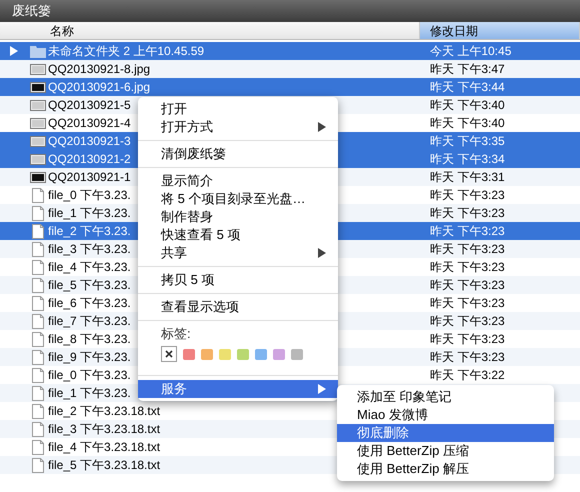 The height and width of the screenshot is (492, 580). Describe the element at coordinates (89, 177) in the screenshot. I see `file-name: QQ20130921-1` at that location.